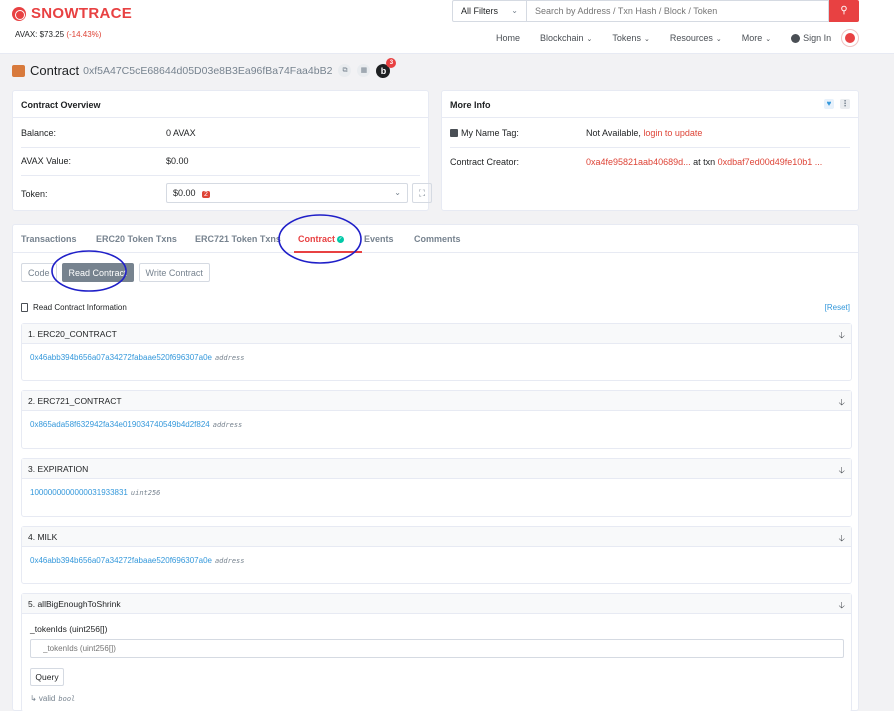 The width and height of the screenshot is (894, 711). Describe the element at coordinates (796, 38) in the screenshot. I see `user-icon` at that location.